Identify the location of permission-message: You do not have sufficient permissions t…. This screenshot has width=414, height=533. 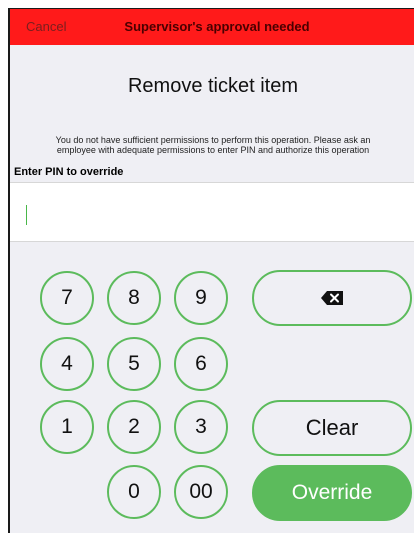
(213, 145).